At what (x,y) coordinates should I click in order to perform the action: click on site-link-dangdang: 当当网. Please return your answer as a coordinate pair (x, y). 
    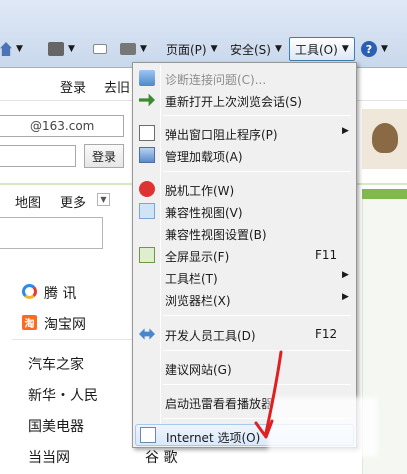
    Looking at the image, I should click on (49, 457).